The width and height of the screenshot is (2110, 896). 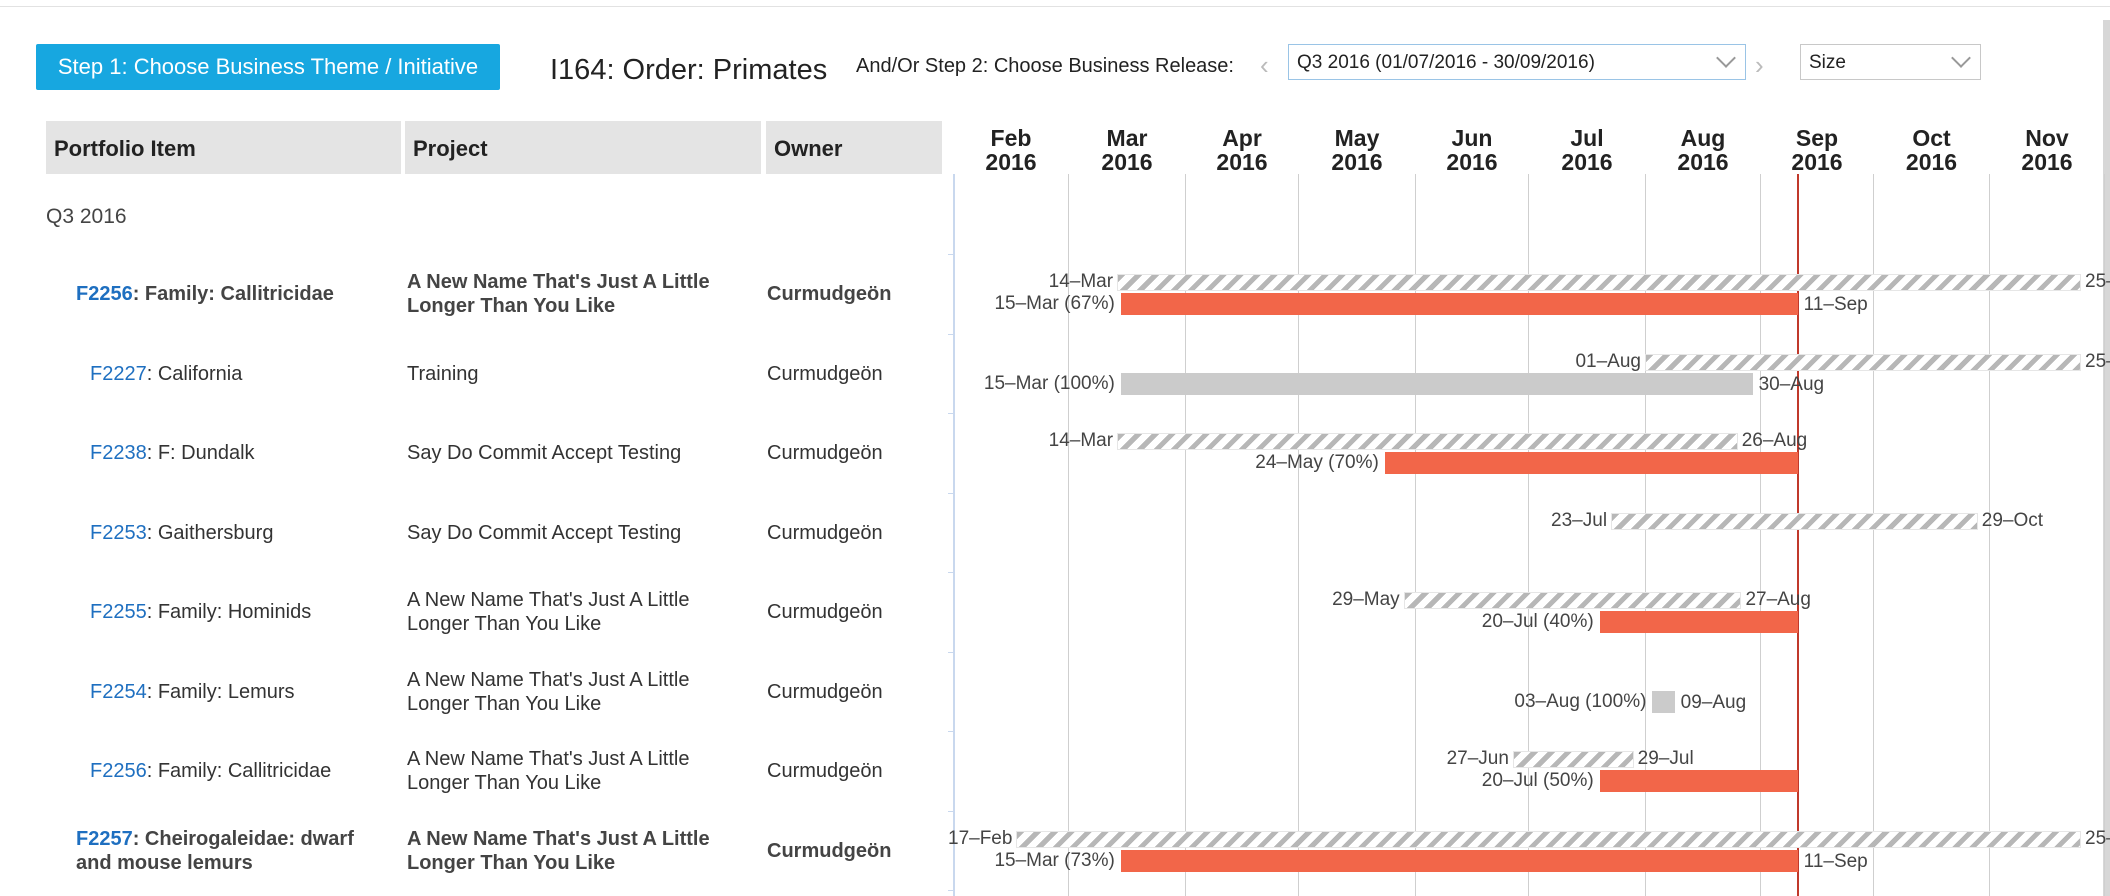 What do you see at coordinates (1054, 860) in the screenshot?
I see `actual-start-label: 15–Mar (73%)` at bounding box center [1054, 860].